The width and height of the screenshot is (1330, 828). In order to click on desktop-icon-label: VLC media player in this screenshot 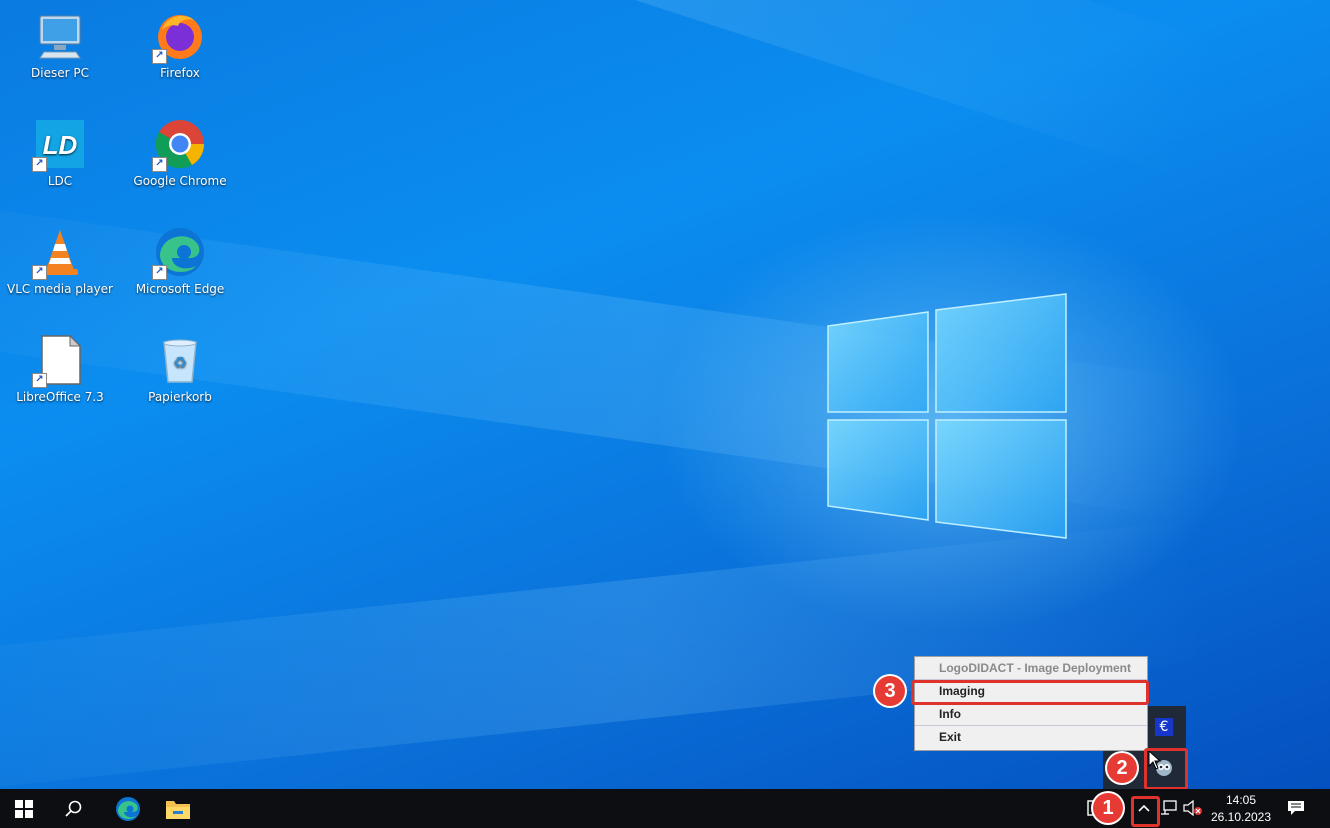, I will do `click(59, 289)`.